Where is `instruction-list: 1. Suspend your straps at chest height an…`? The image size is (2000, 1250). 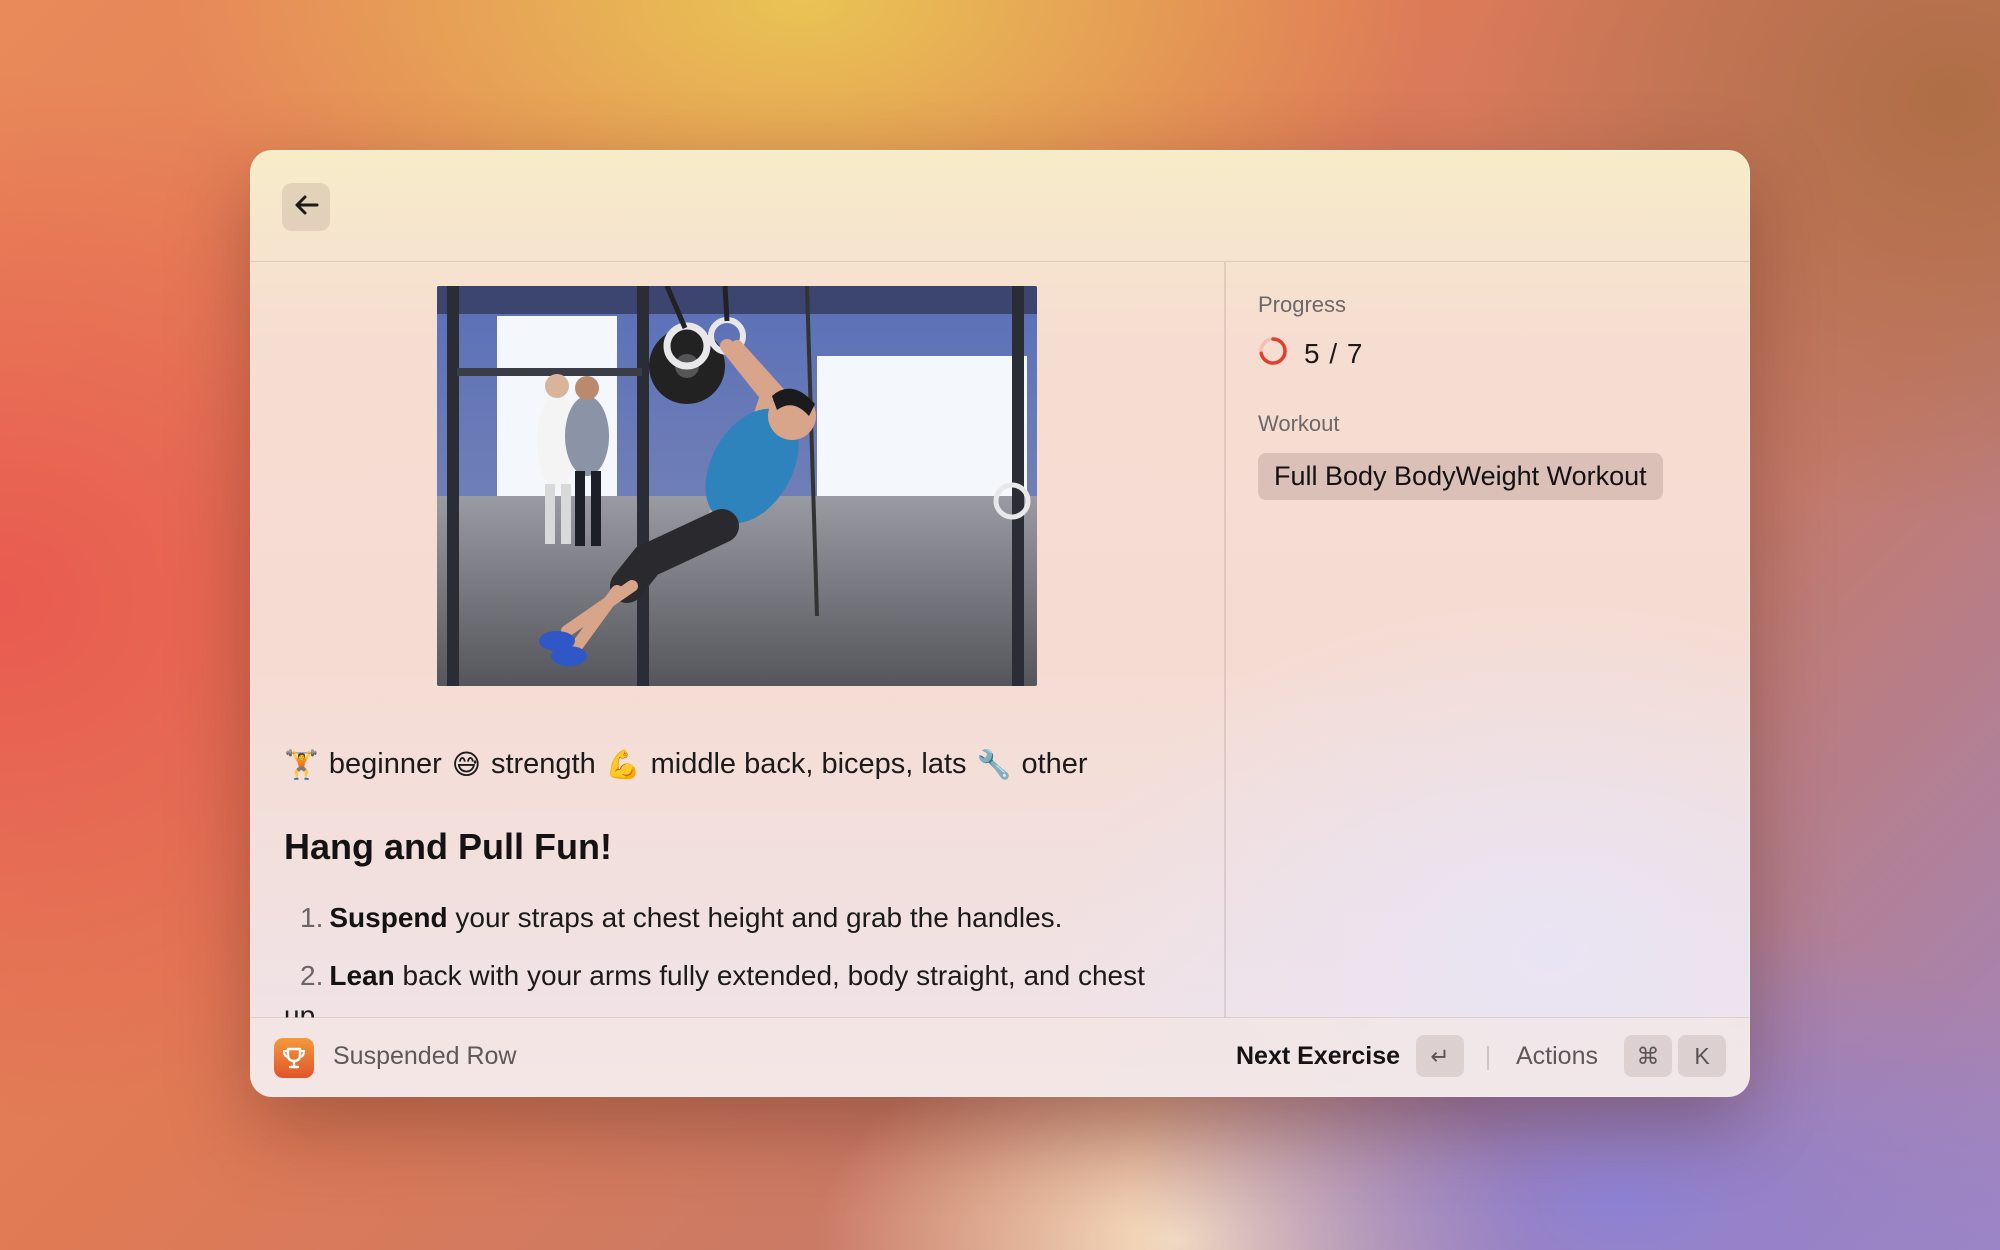 instruction-list: 1. Suspend your straps at chest height an… is located at coordinates (734, 958).